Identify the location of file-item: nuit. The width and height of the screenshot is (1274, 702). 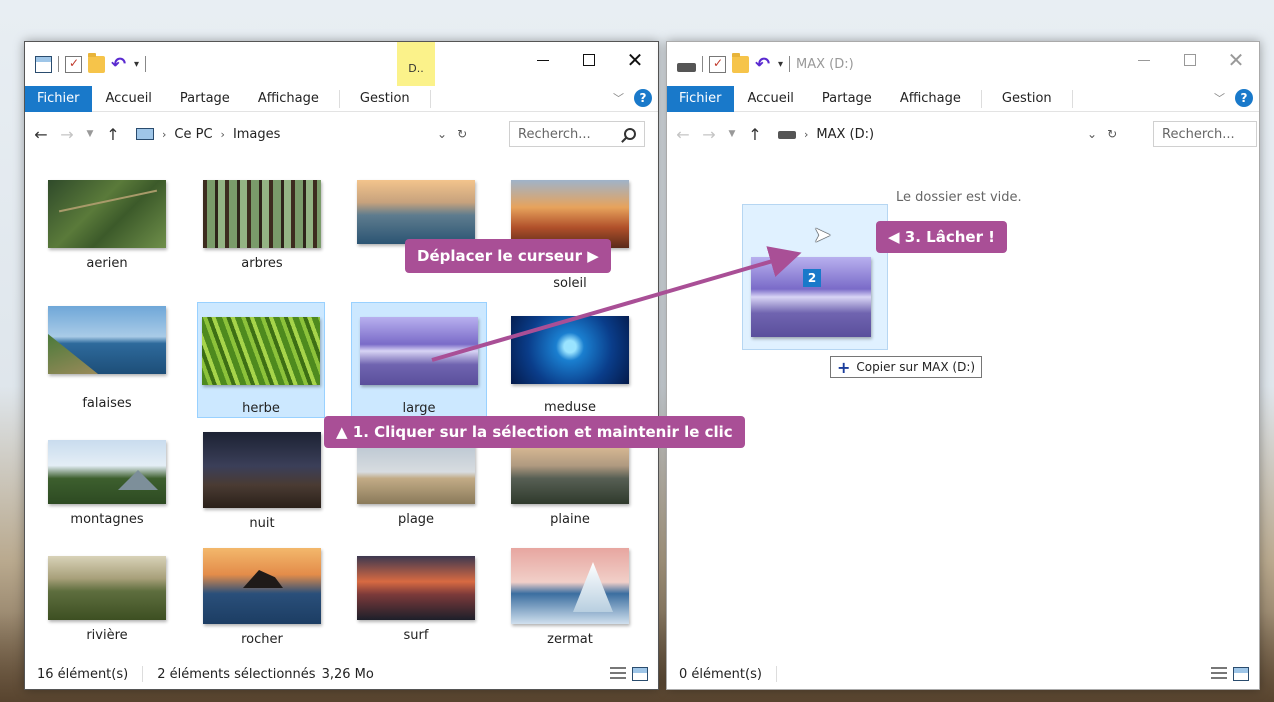
(262, 481).